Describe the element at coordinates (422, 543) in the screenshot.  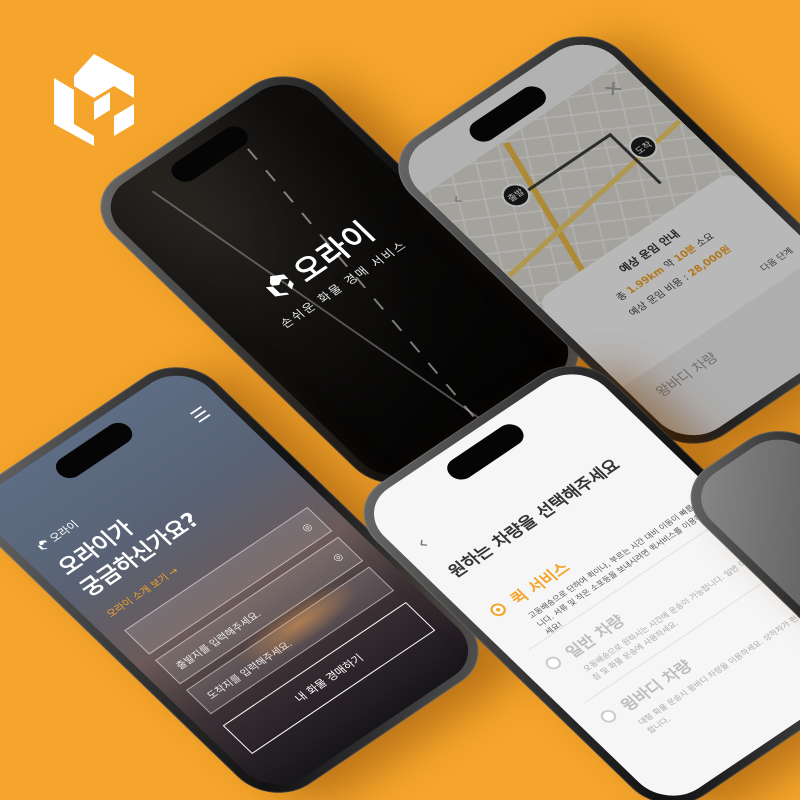
I see `back-arrow-icon: ‹` at that location.